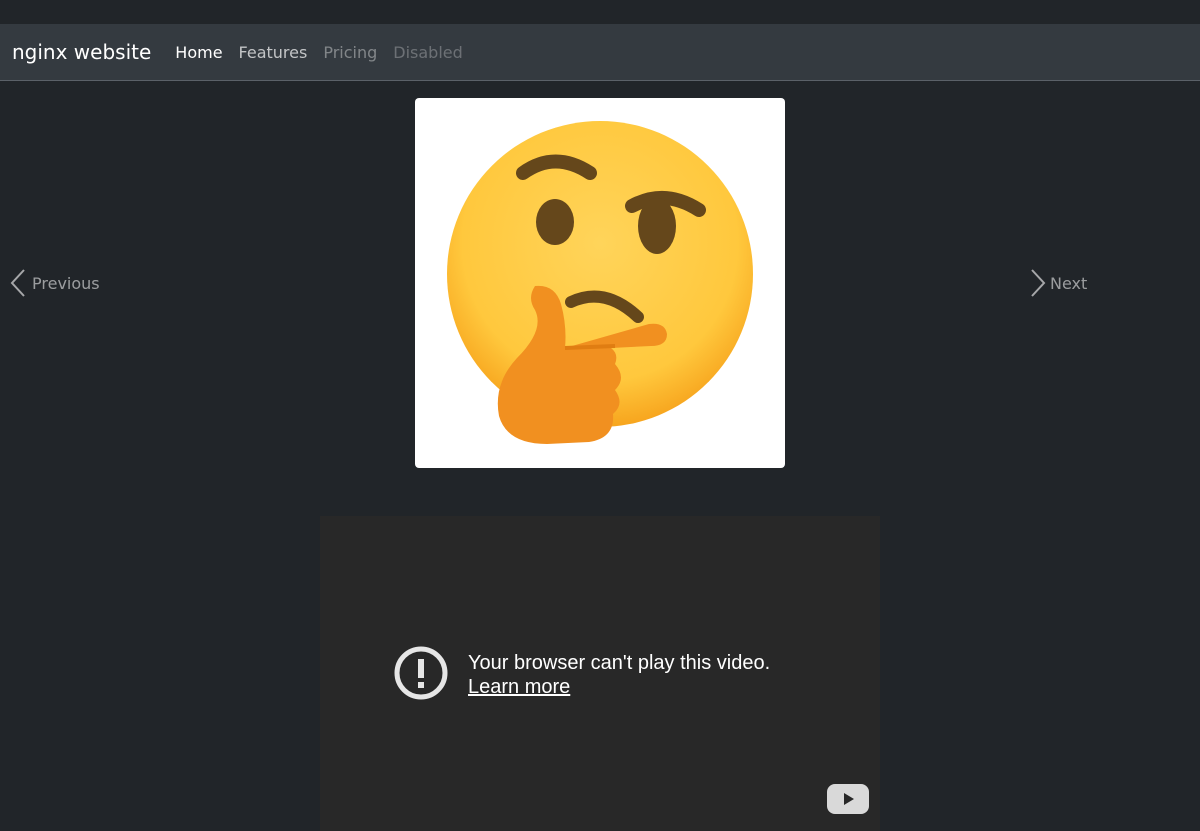 The image size is (1200, 831). What do you see at coordinates (198, 52) in the screenshot?
I see `nav-link-home: Home` at bounding box center [198, 52].